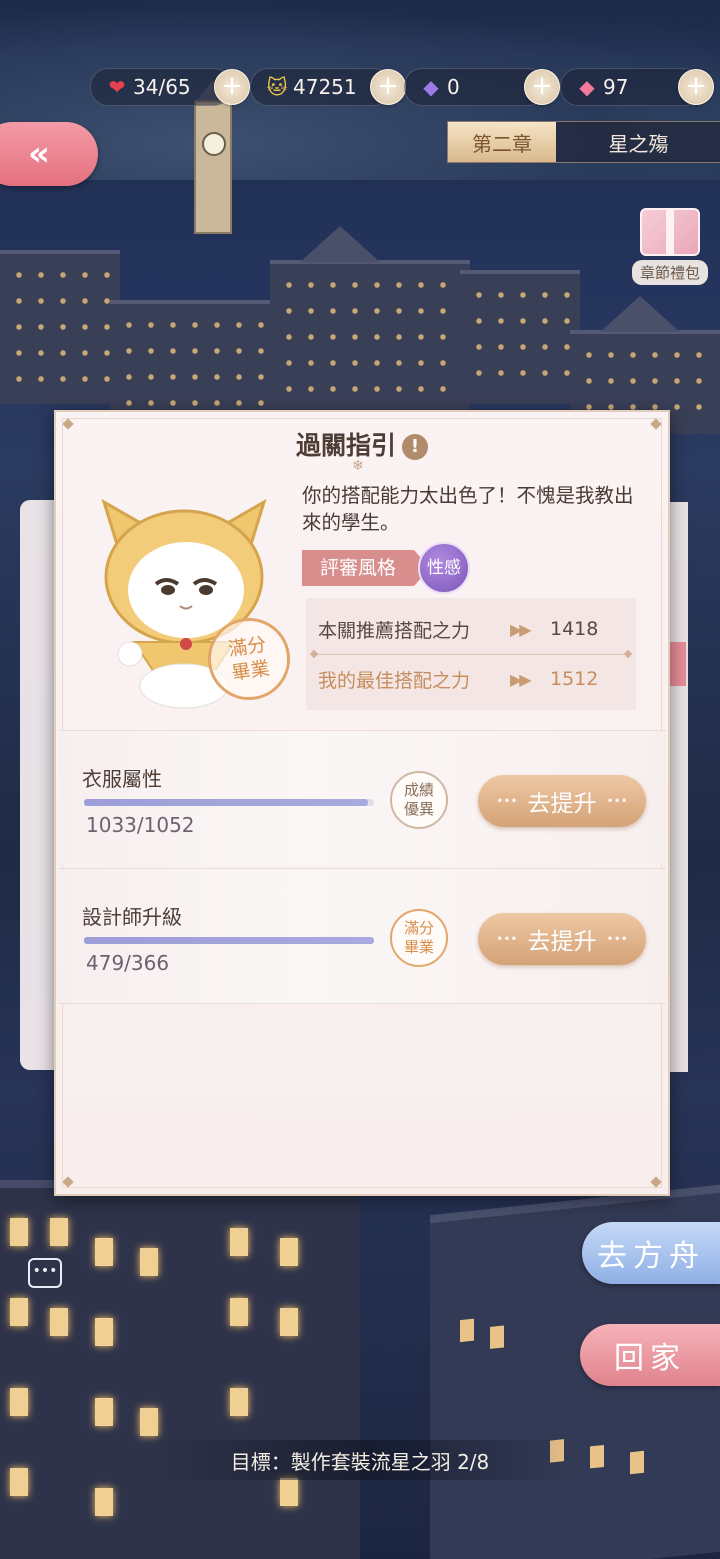  What do you see at coordinates (117, 87) in the screenshot?
I see `heart-icon: ❤` at bounding box center [117, 87].